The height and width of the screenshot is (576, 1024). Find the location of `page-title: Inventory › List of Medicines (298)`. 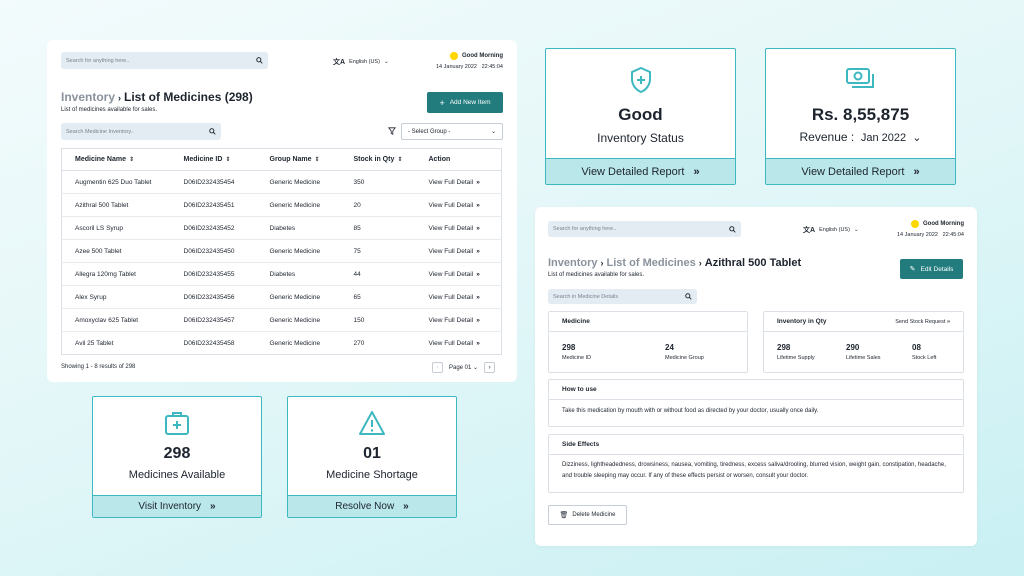

page-title: Inventory › List of Medicines (298) is located at coordinates (157, 97).